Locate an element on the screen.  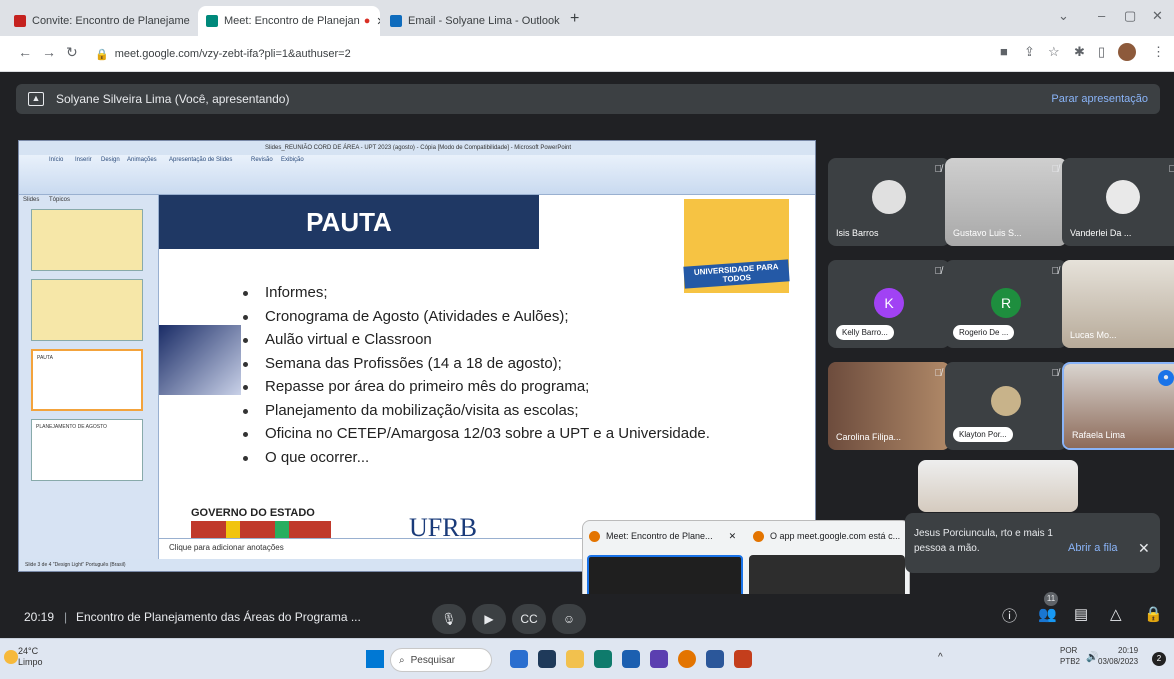
store-icon is located at coordinates (631, 659).